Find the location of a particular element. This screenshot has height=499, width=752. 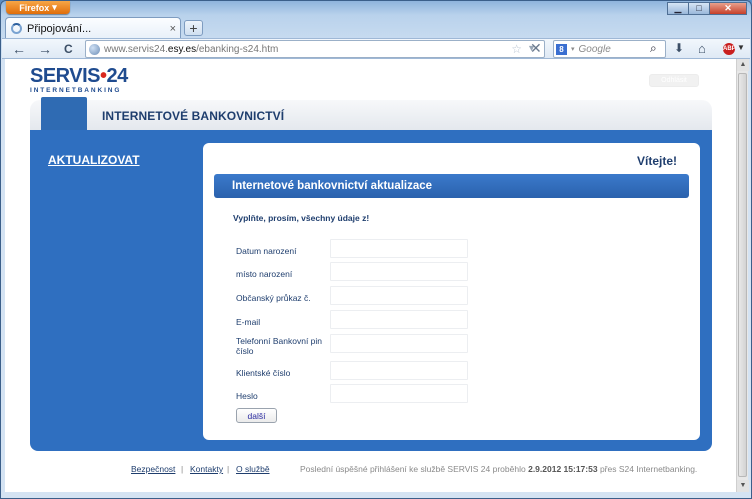

last-login-suffix: přes S24 Internetbanking. is located at coordinates (648, 469).